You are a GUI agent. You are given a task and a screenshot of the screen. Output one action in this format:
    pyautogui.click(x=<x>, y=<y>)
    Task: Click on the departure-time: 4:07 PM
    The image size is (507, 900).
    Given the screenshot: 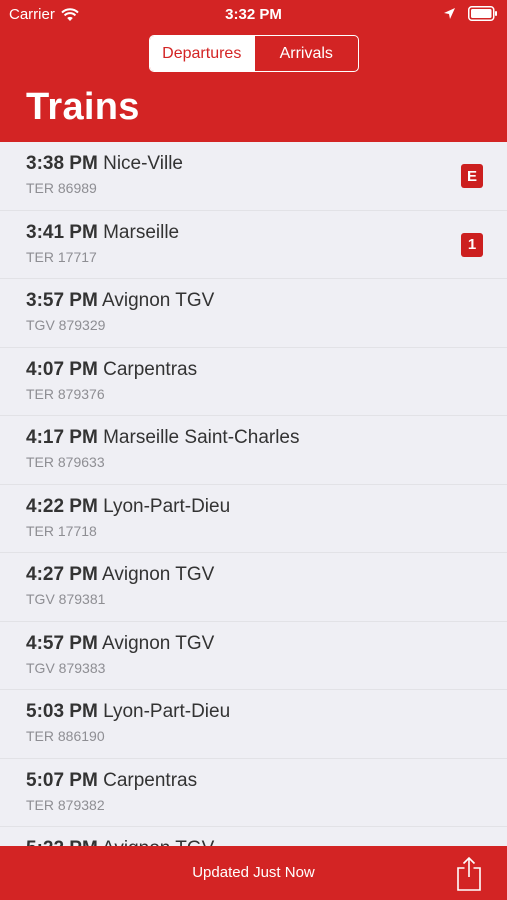 What is the action you would take?
    pyautogui.click(x=62, y=369)
    